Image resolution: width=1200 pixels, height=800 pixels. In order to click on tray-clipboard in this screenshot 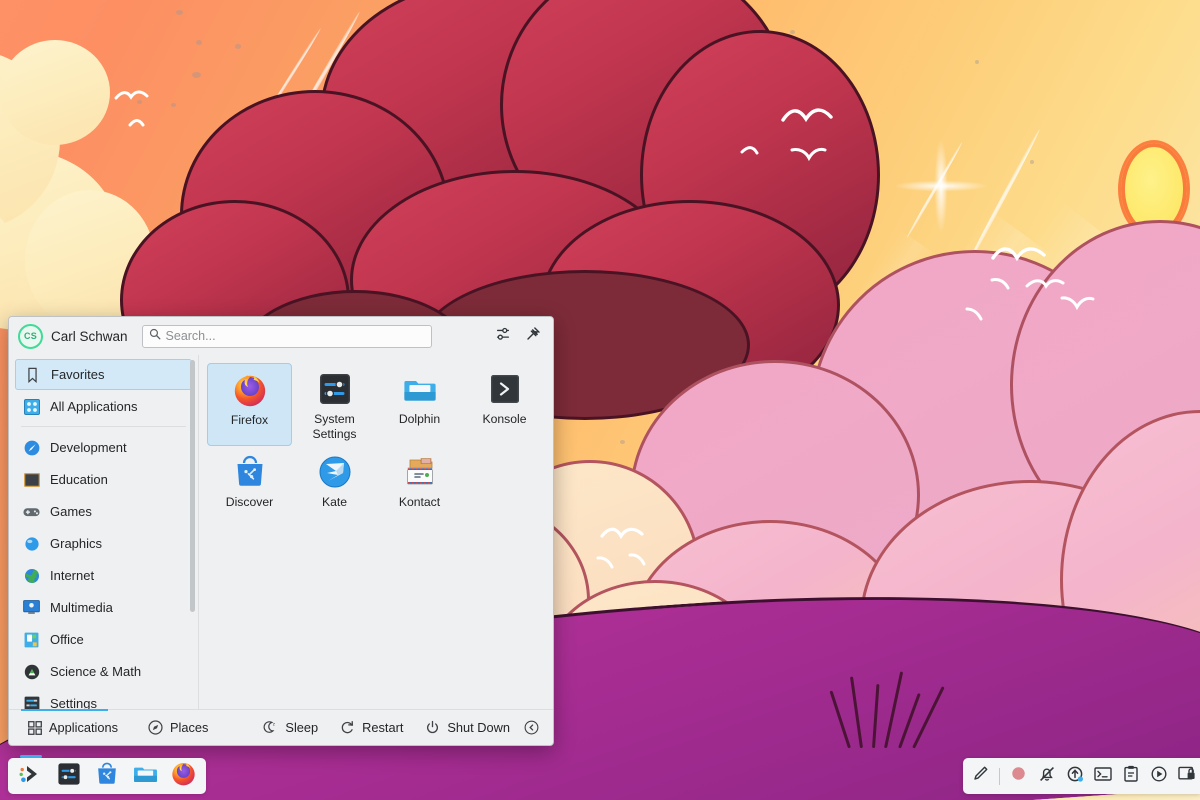, I will do `click(1130, 776)`.